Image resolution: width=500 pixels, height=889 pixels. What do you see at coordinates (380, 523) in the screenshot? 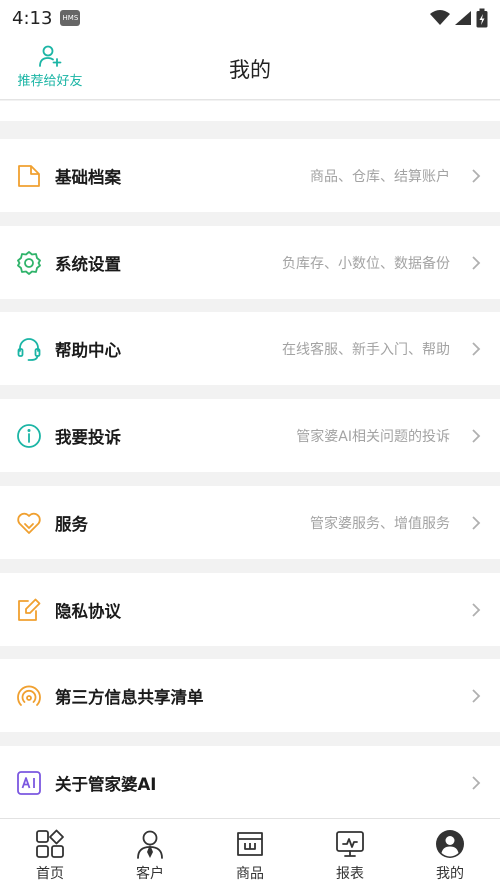
I see `menu-item-desc: 管家婆服务、增值服务` at bounding box center [380, 523].